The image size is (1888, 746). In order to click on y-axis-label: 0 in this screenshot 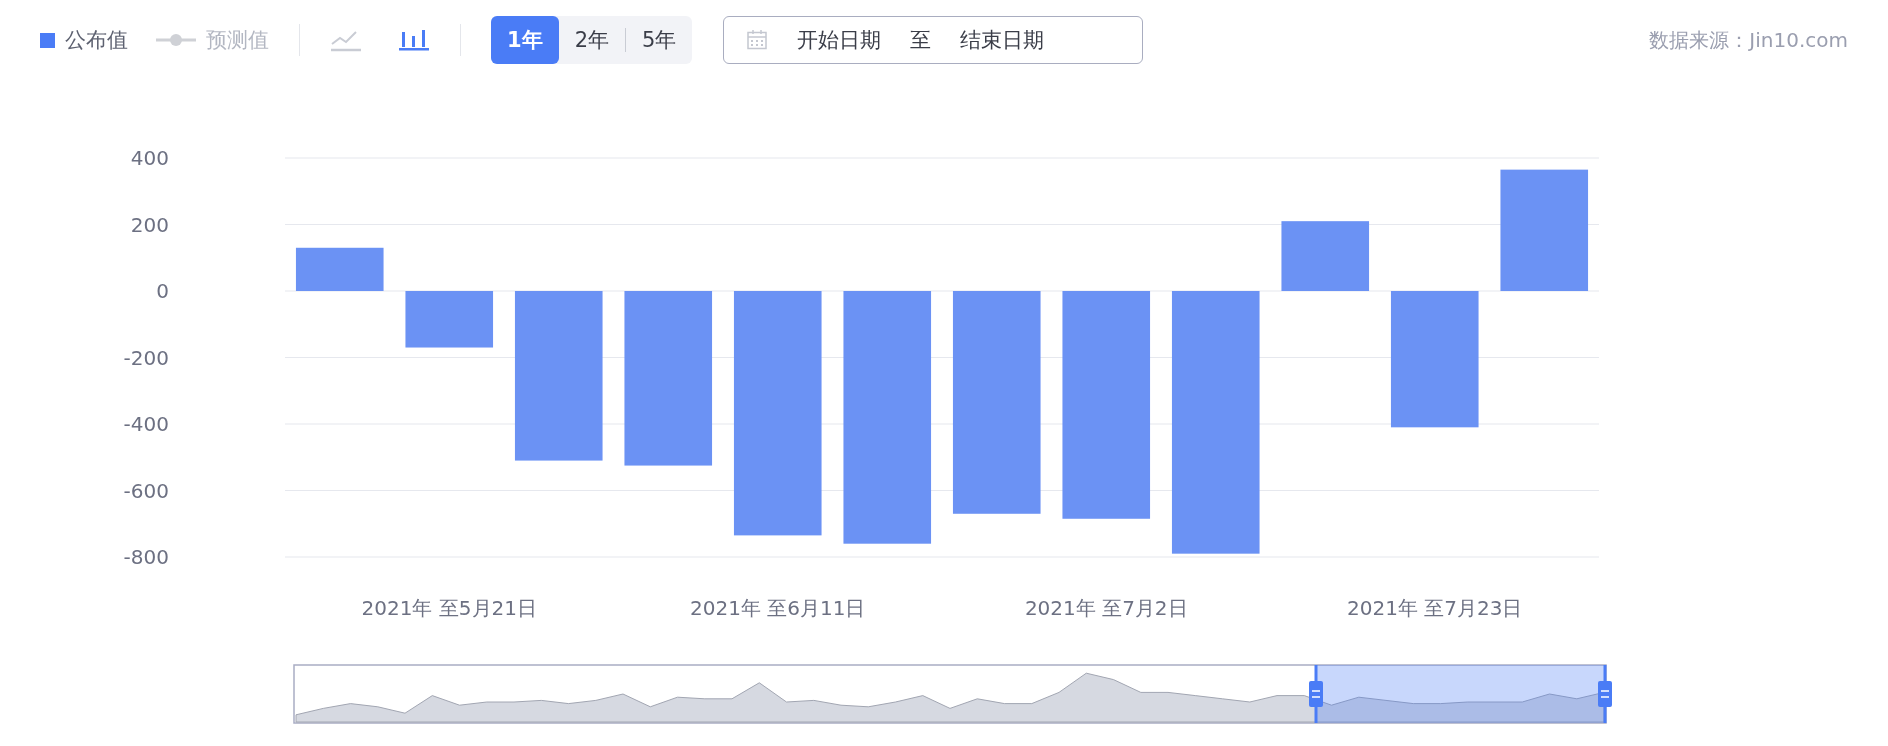, I will do `click(162, 291)`.